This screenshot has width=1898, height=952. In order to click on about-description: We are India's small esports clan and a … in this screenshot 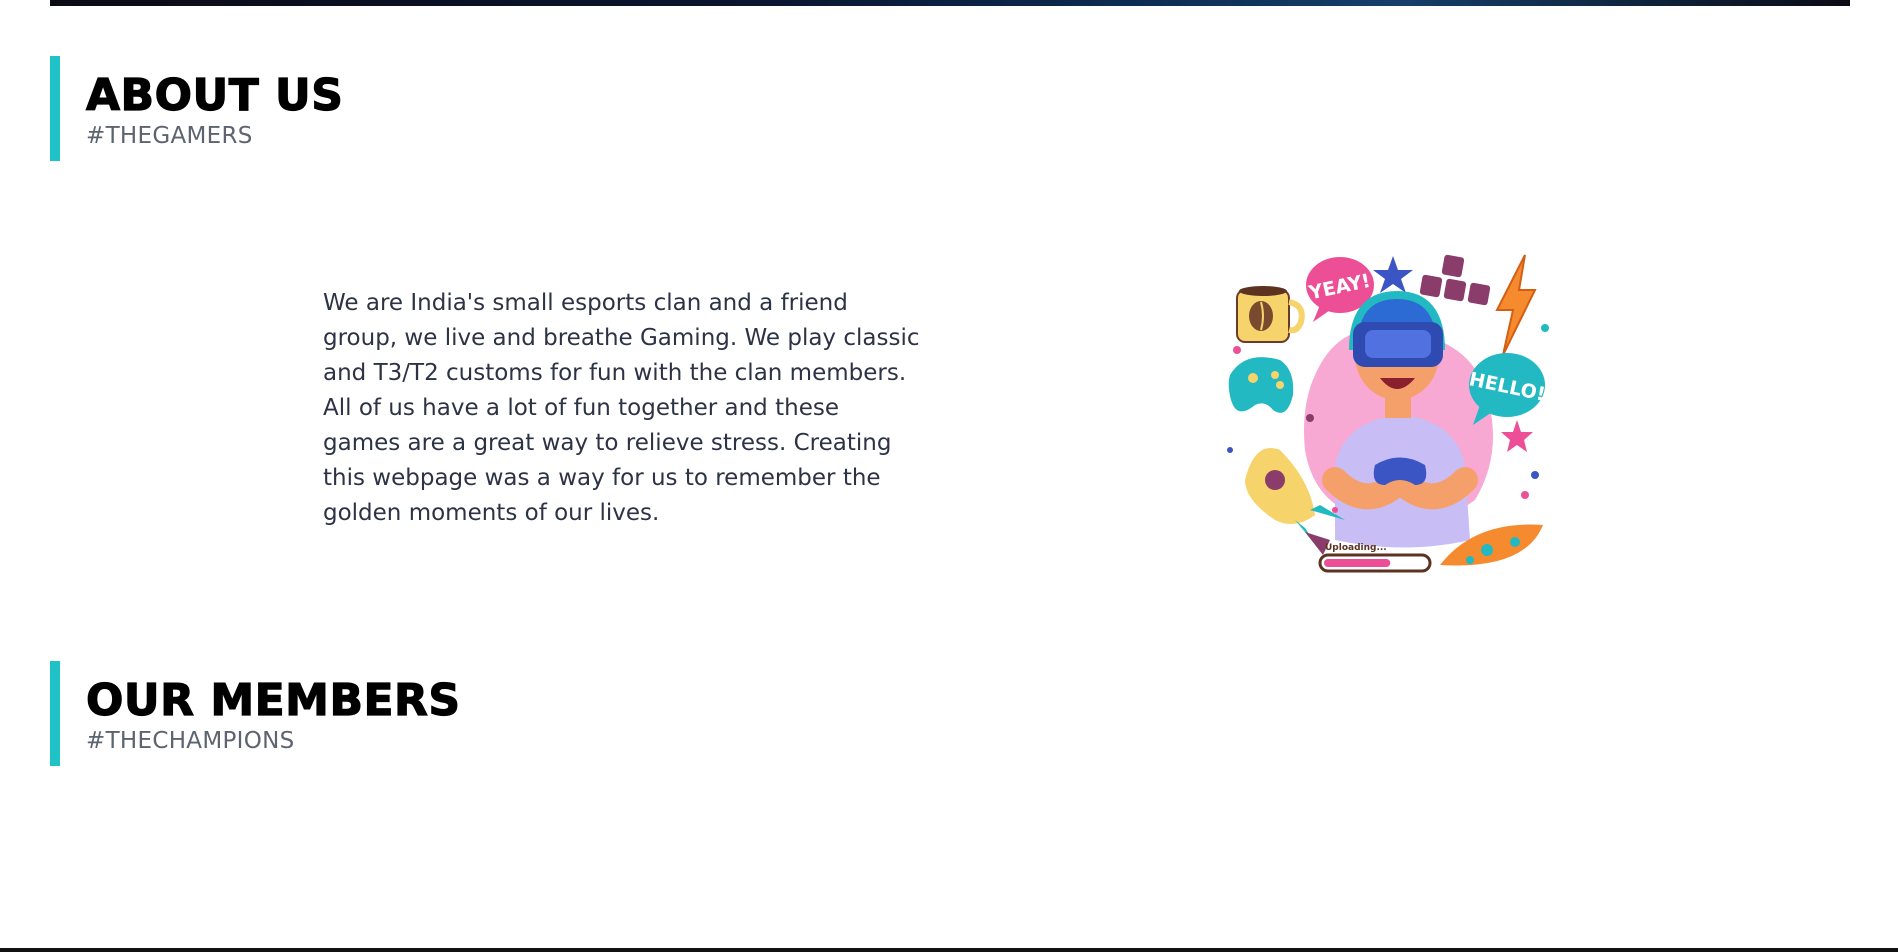, I will do `click(621, 408)`.